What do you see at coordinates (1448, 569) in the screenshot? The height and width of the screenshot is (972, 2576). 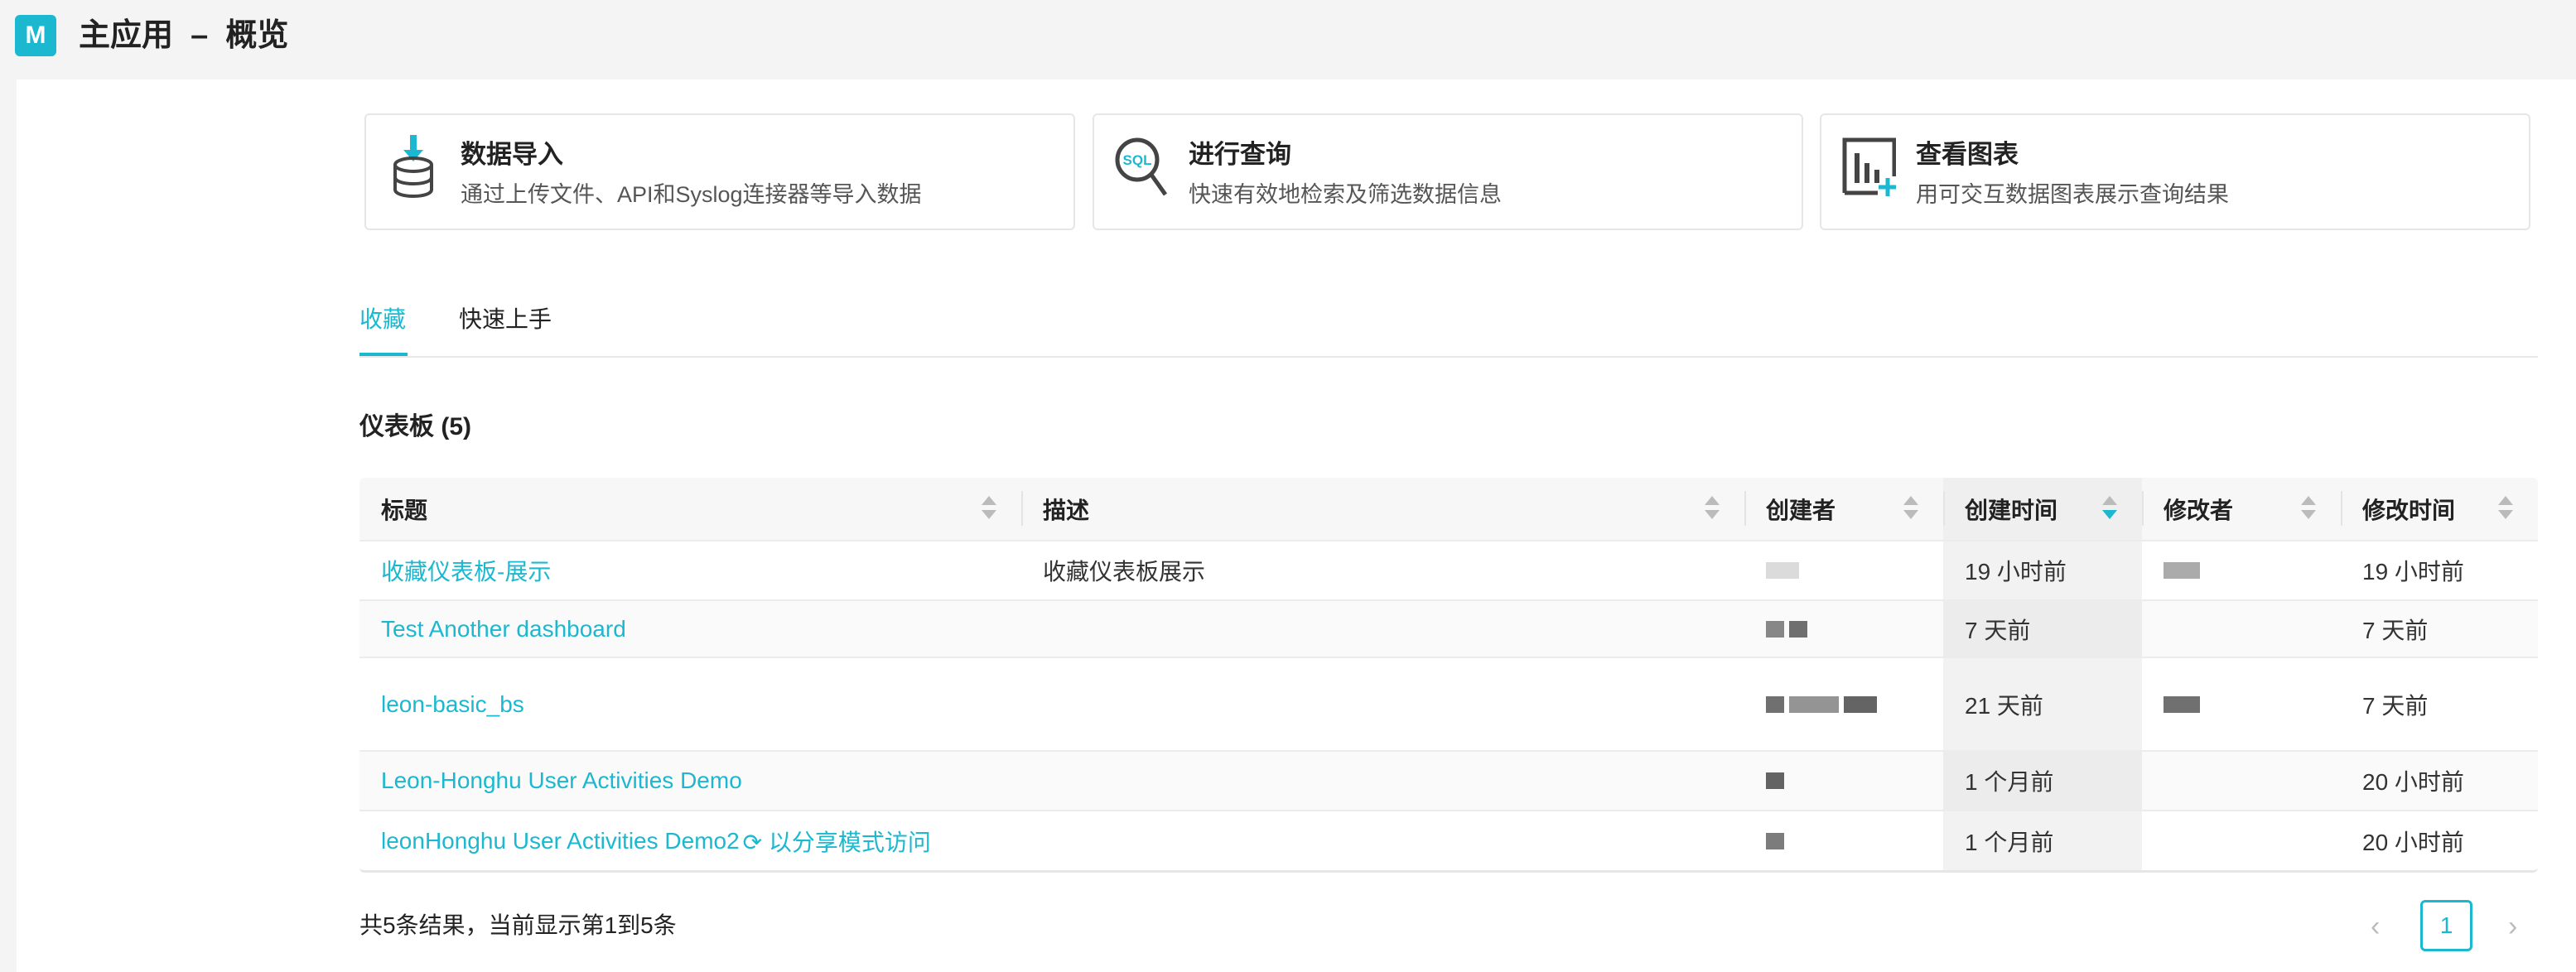 I see `table-row: 收藏仪表板-展示 收藏仪表板展示 19 小时前 19 小时前` at bounding box center [1448, 569].